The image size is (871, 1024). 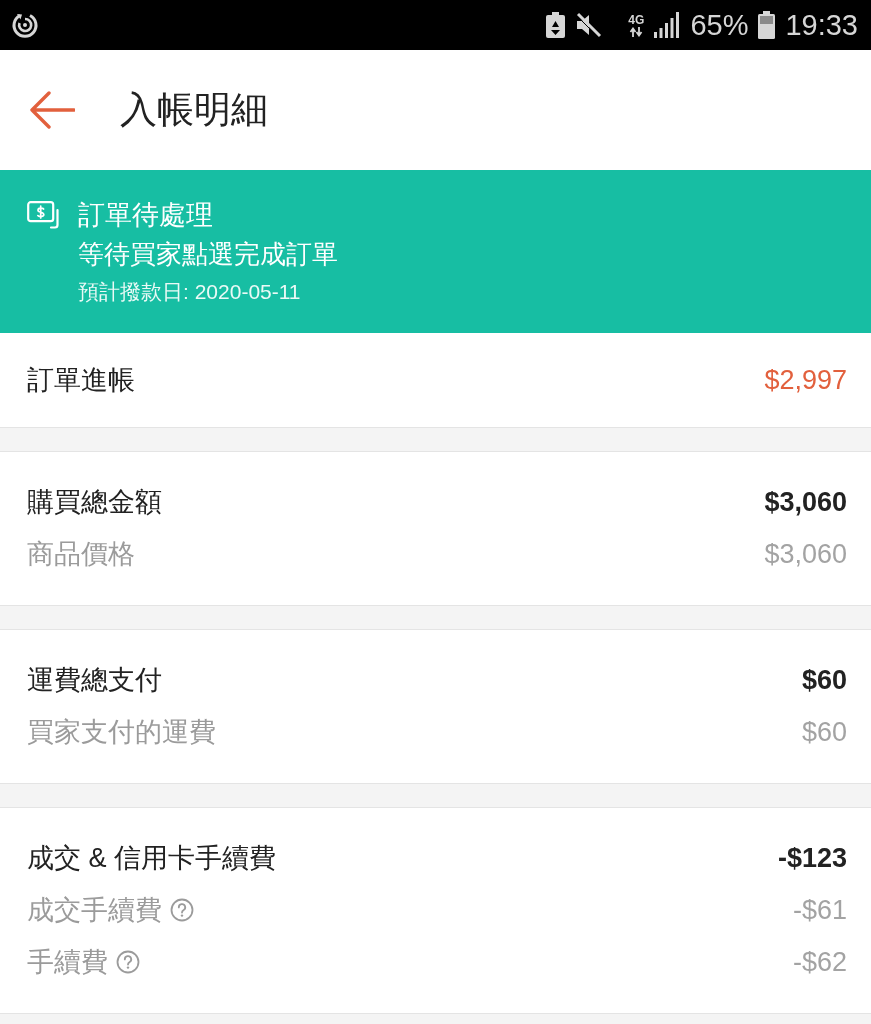 What do you see at coordinates (824, 680) in the screenshot?
I see `item-amount: $60` at bounding box center [824, 680].